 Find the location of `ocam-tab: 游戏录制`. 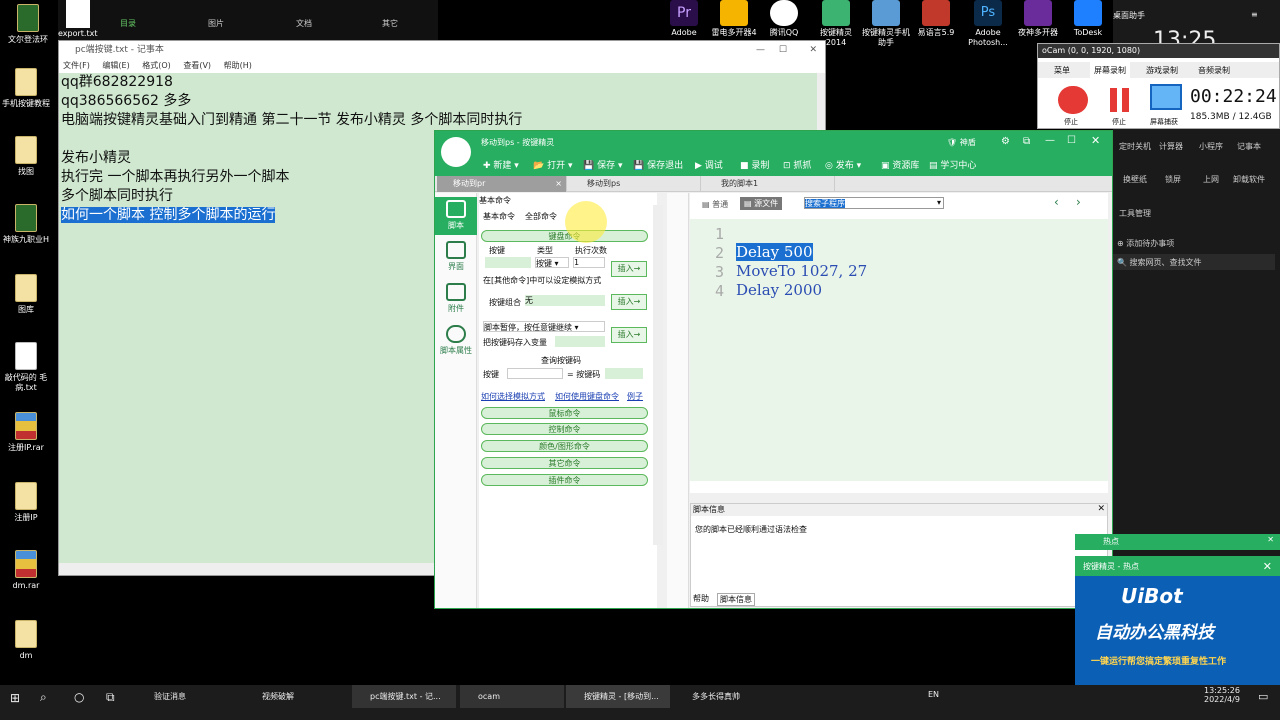

ocam-tab: 游戏录制 is located at coordinates (1162, 70).